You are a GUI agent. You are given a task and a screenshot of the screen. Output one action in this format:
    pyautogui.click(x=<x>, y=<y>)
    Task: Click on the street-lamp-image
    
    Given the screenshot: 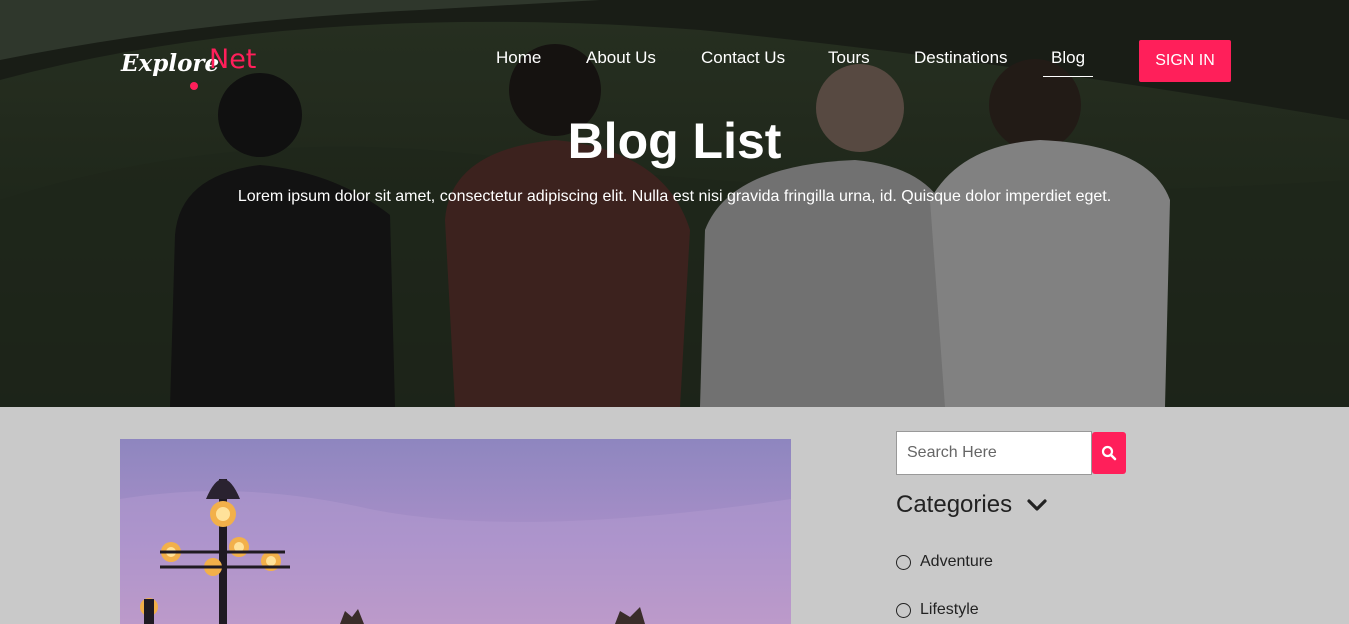 What is the action you would take?
    pyautogui.click(x=455, y=551)
    